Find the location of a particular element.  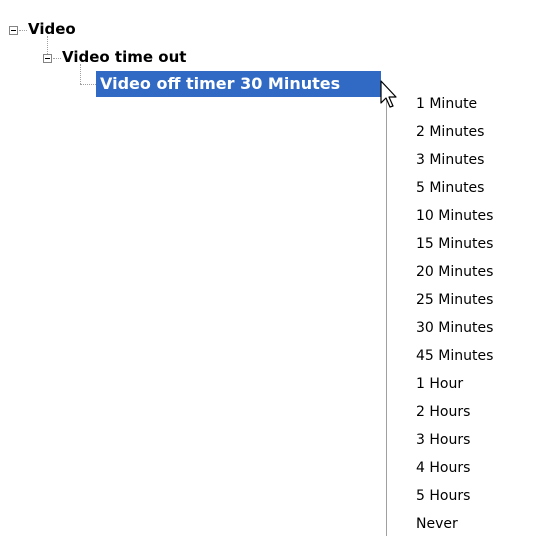

tree-node-video-off-timer: Video off timer 30 Minutes is located at coordinates (238, 84).